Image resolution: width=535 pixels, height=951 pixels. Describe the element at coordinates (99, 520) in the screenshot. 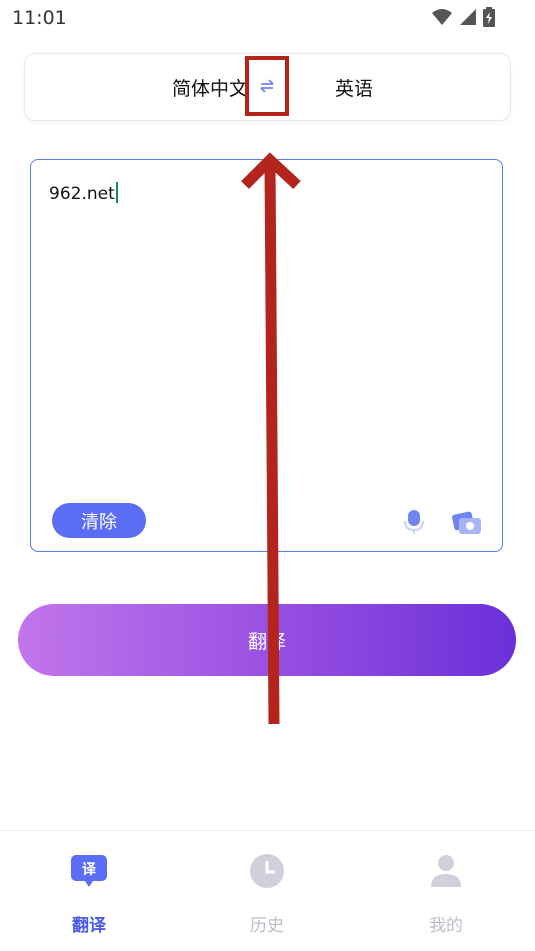

I see `clear-button: 清除` at that location.